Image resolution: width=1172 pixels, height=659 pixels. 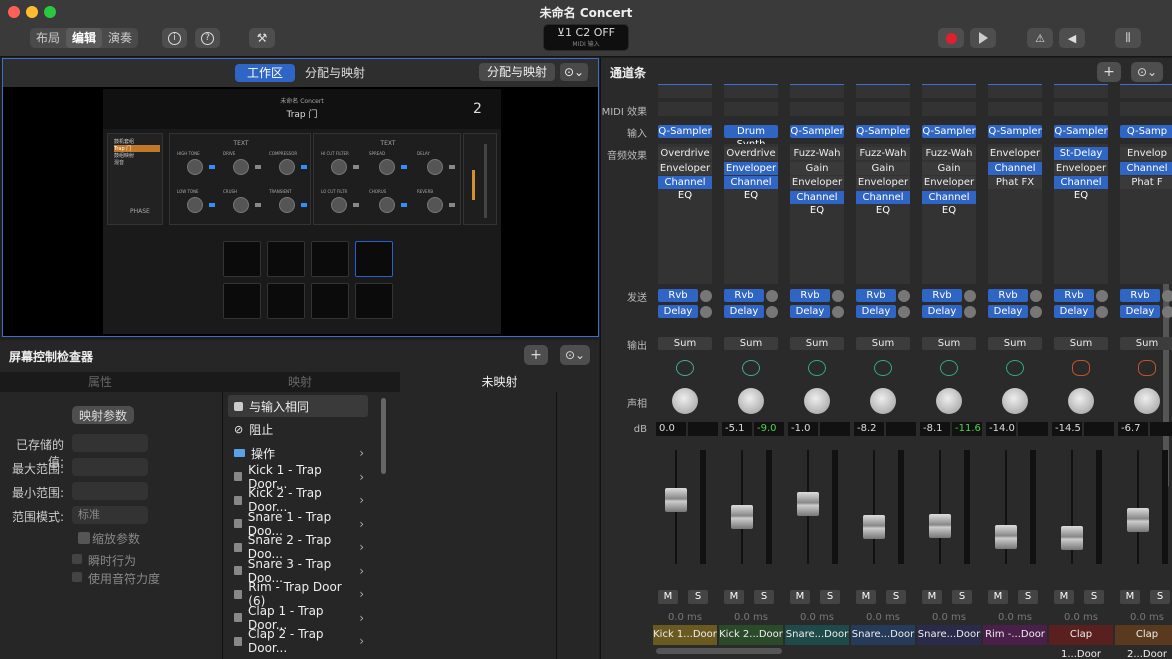 I want to click on range-mode-select: 标准, so click(x=110, y=515).